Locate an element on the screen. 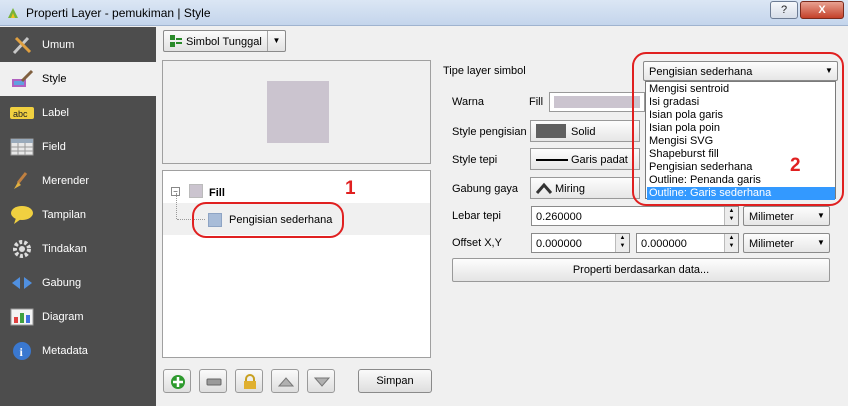 The image size is (848, 406). border-style-select: Garis padat is located at coordinates (585, 159).